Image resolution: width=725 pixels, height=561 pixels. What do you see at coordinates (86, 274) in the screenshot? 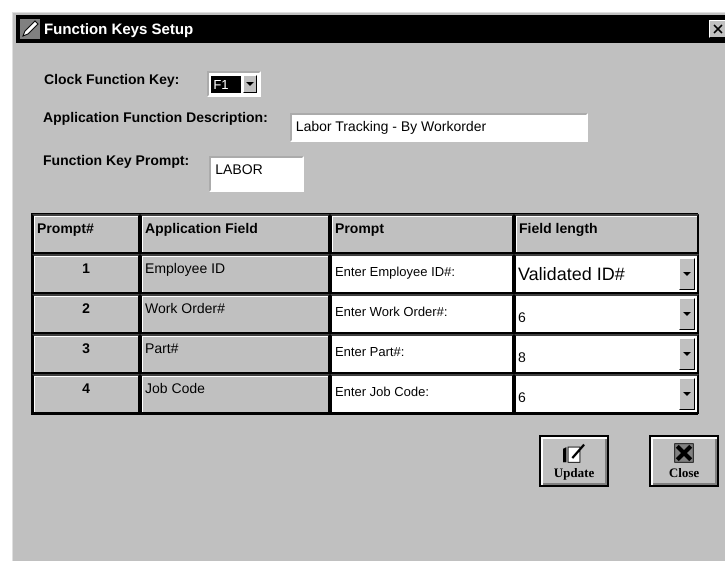
I see `table-cell: 1` at bounding box center [86, 274].